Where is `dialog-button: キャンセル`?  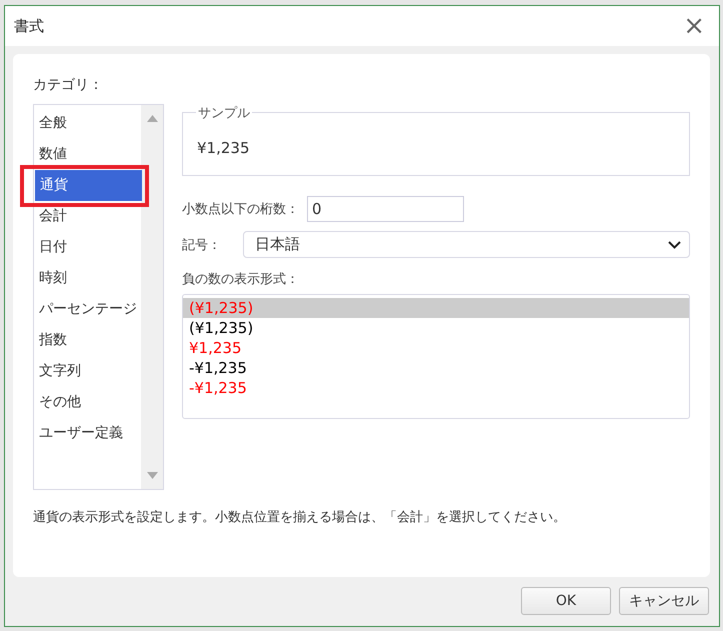 dialog-button: キャンセル is located at coordinates (664, 601).